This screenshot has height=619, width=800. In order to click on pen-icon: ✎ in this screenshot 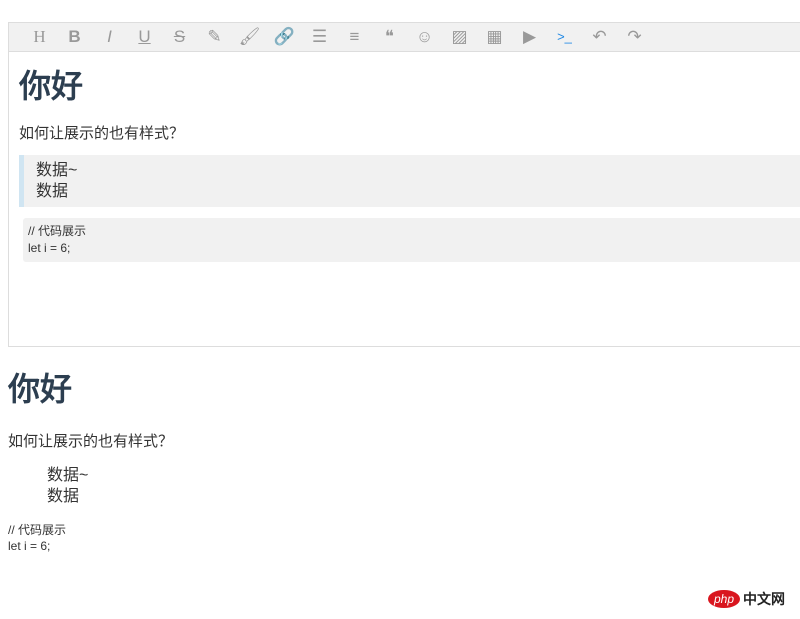, I will do `click(214, 37)`.